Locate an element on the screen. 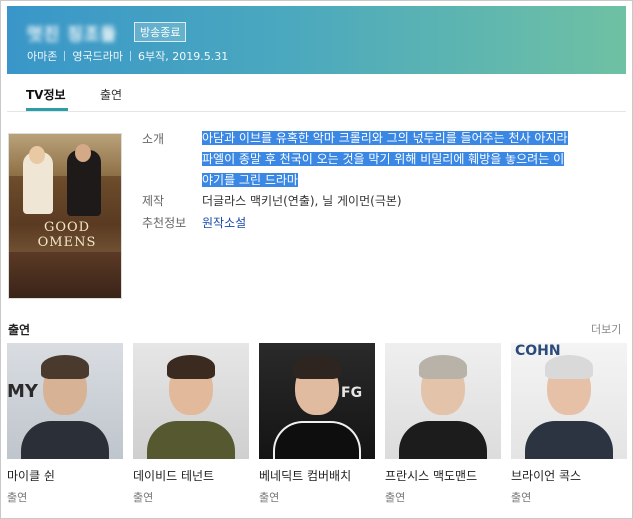 This screenshot has height=519, width=633. cast-name: 브라이언 콕스 is located at coordinates (546, 475).